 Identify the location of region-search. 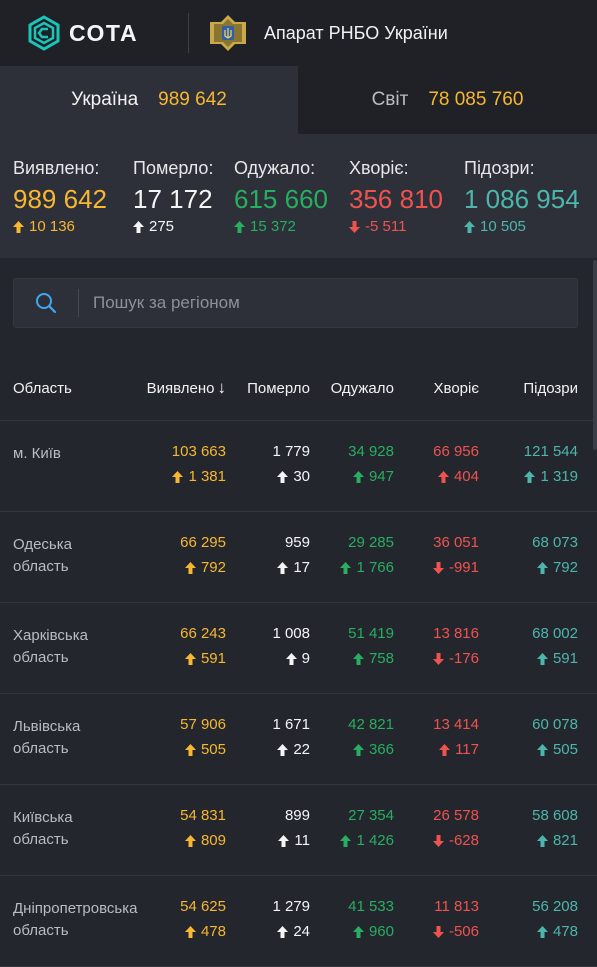
(295, 303).